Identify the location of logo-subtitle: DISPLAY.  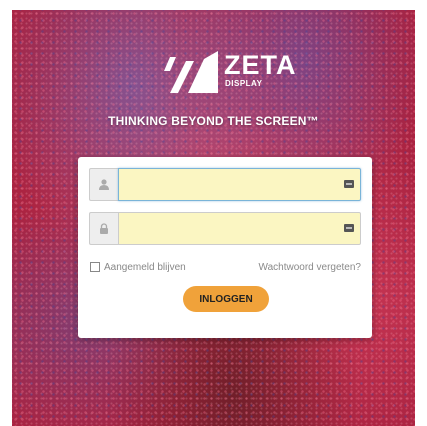
(244, 83).